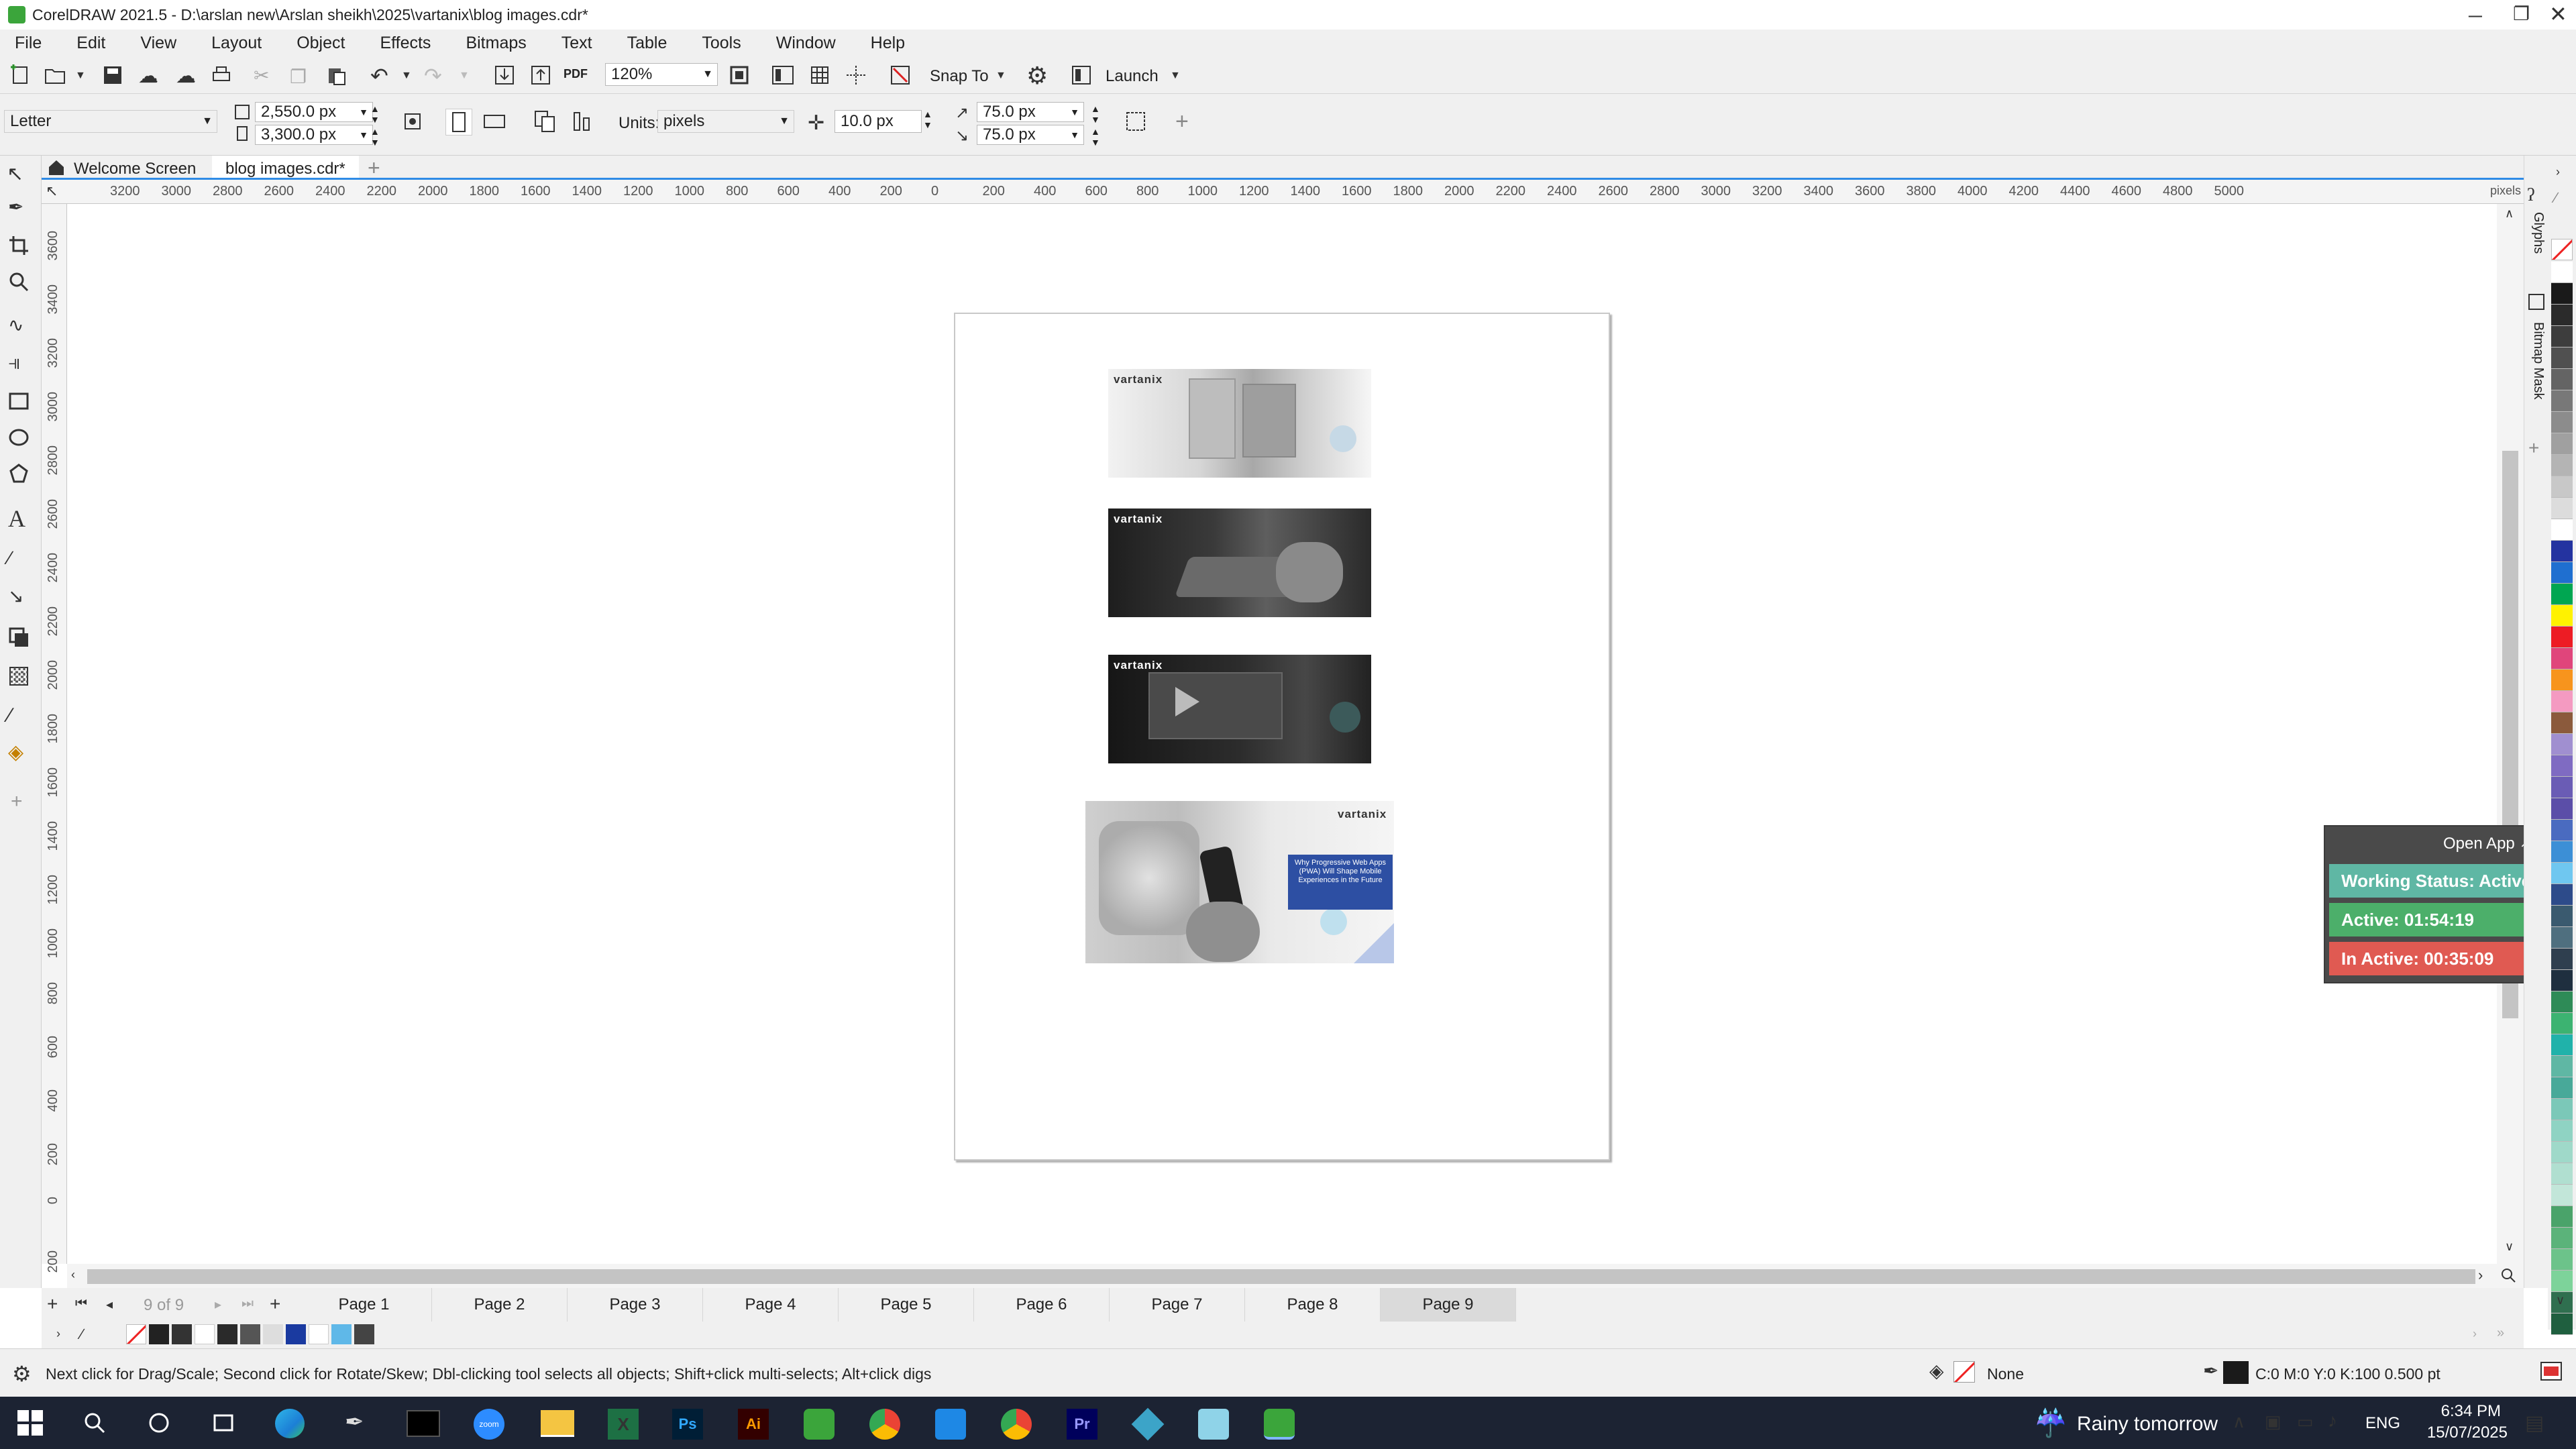  Describe the element at coordinates (661, 74) in the screenshot. I see `zoom-field: 120% ▼` at that location.